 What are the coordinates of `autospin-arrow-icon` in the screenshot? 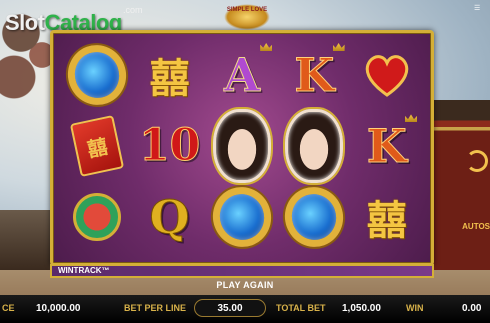 It's located at (477, 161).